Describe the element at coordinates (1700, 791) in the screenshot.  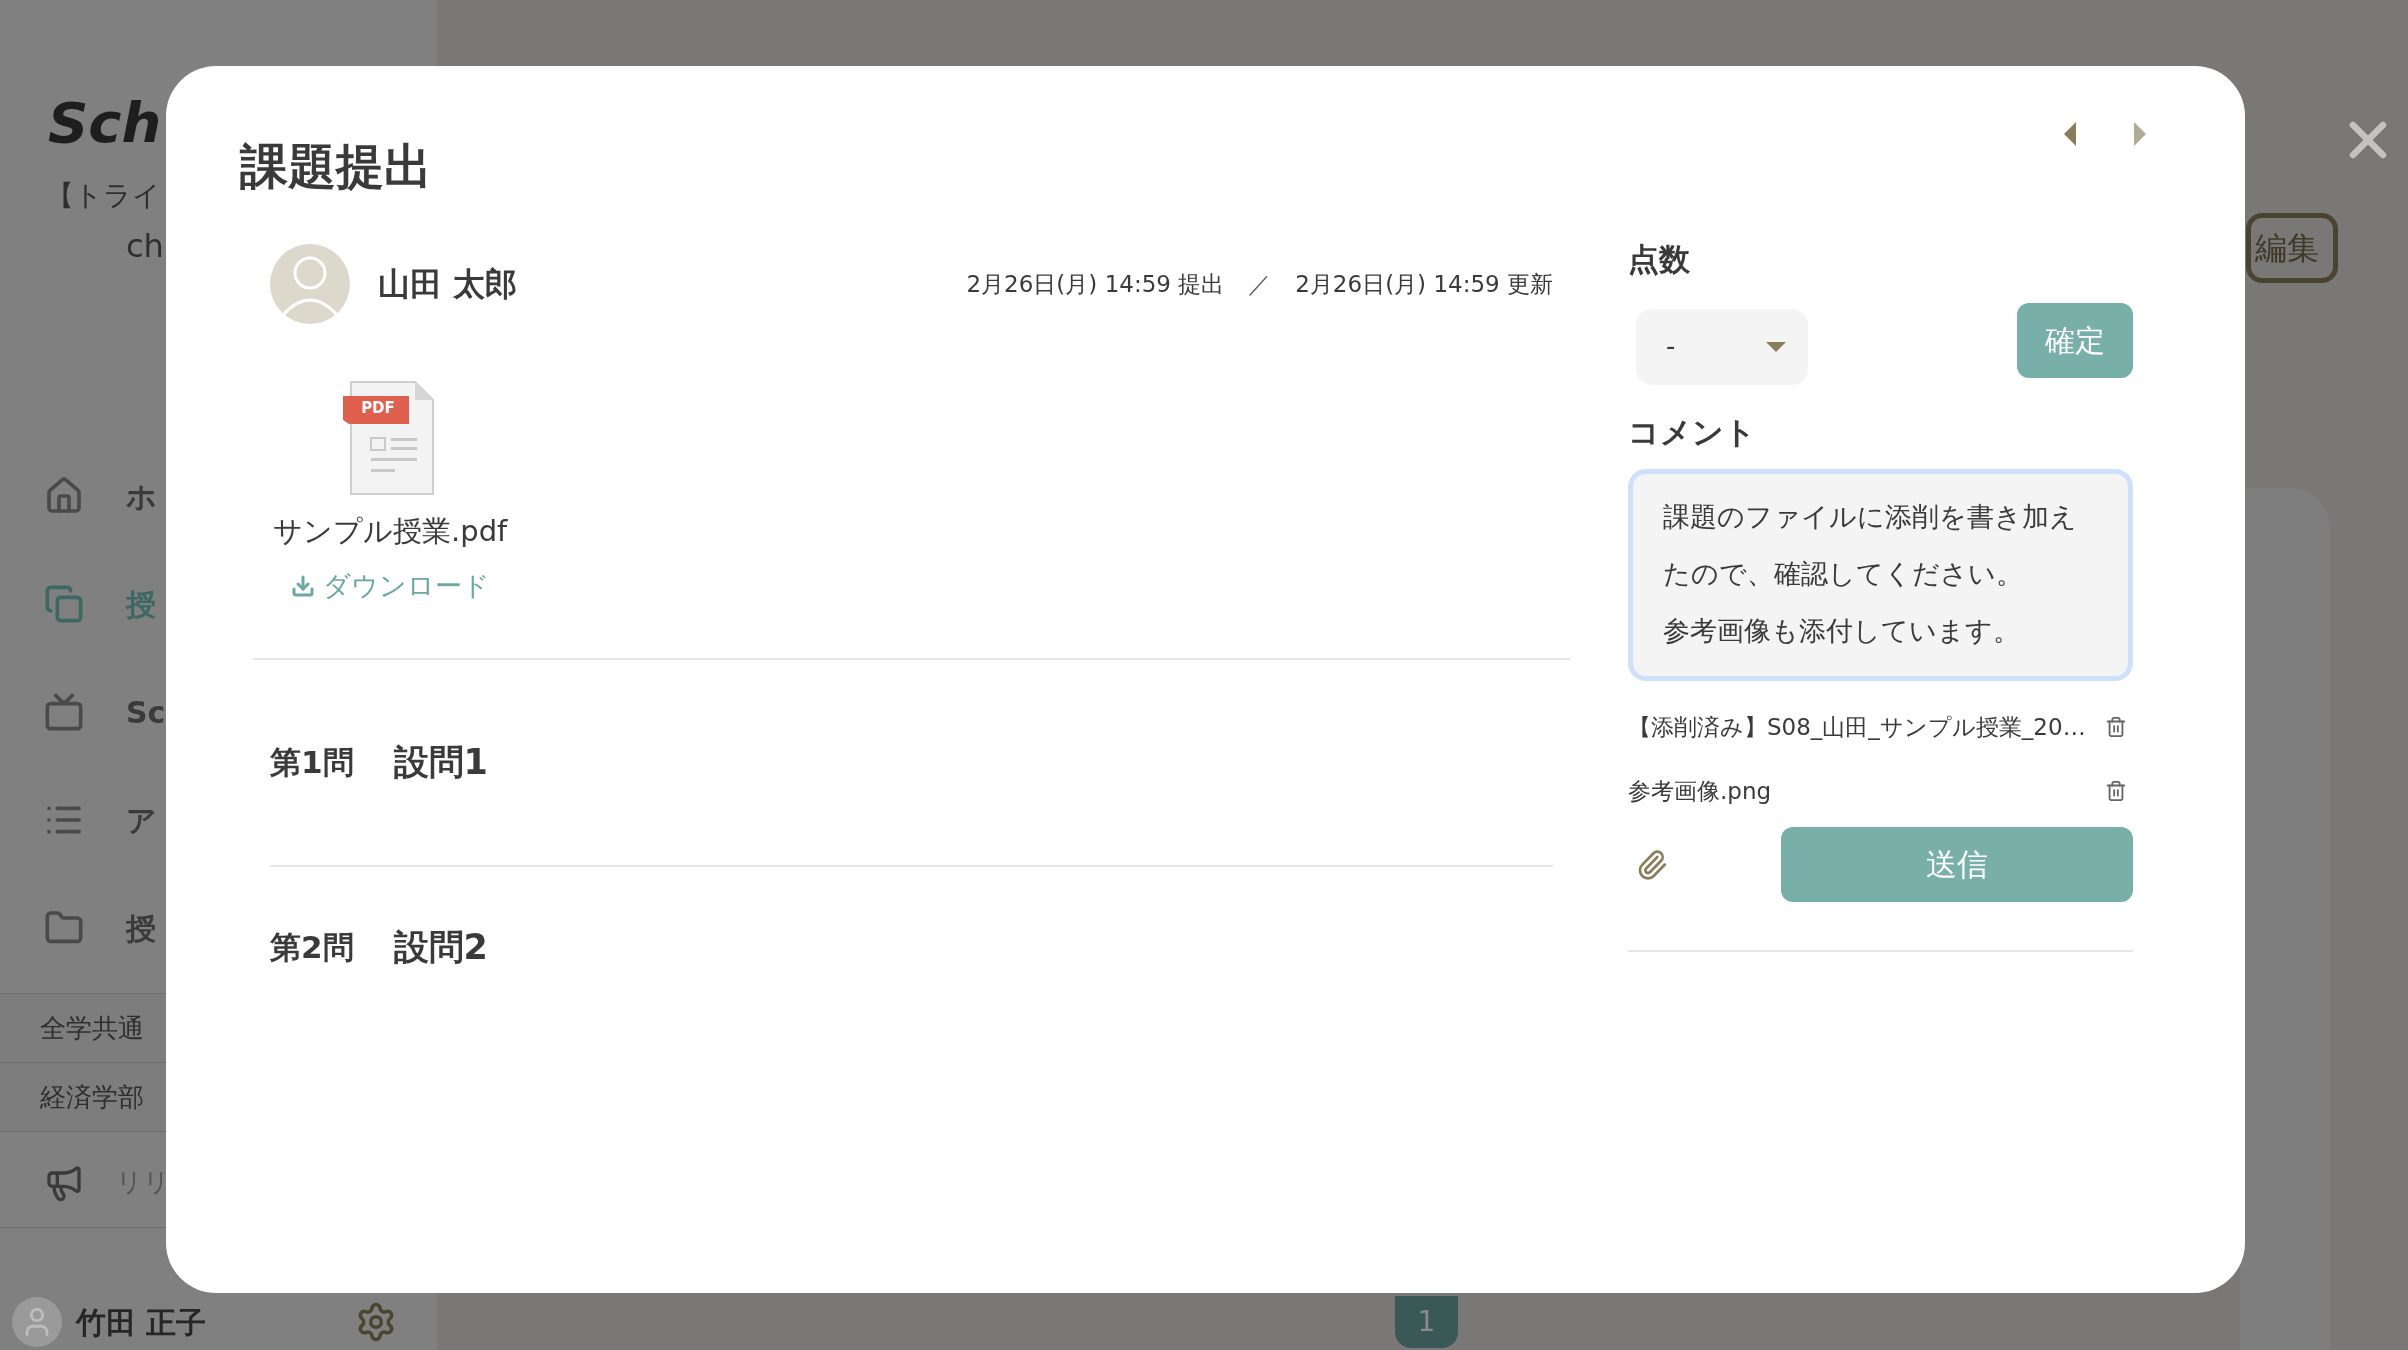
I see `attachment-name: 参考画像.png` at that location.